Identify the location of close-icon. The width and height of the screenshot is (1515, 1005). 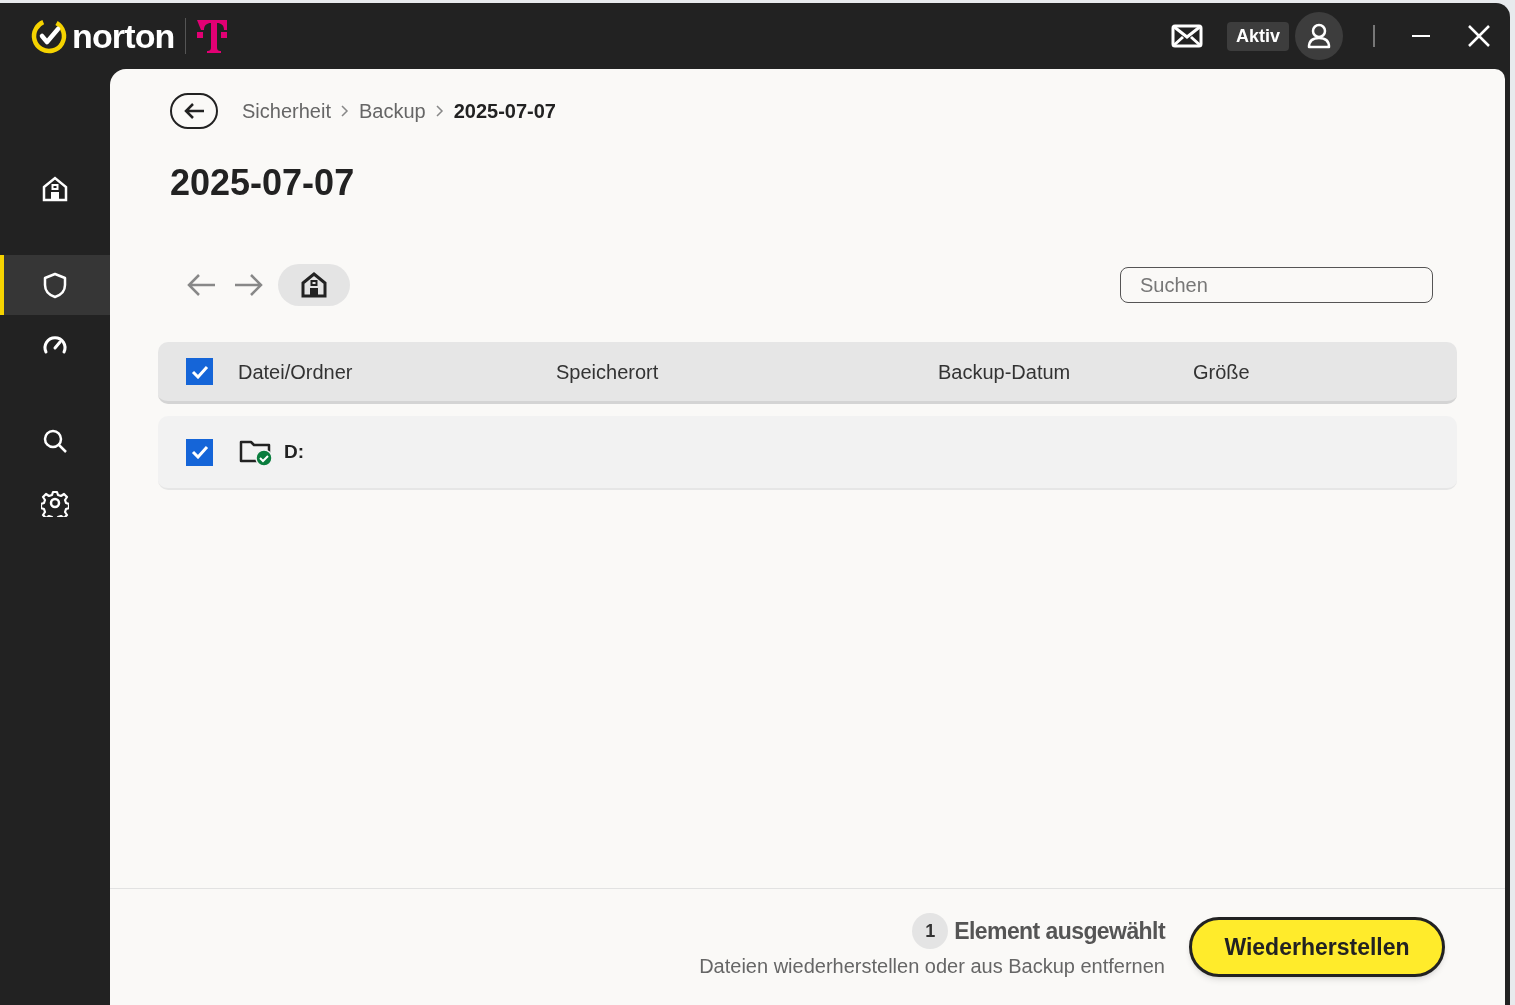
(1479, 36).